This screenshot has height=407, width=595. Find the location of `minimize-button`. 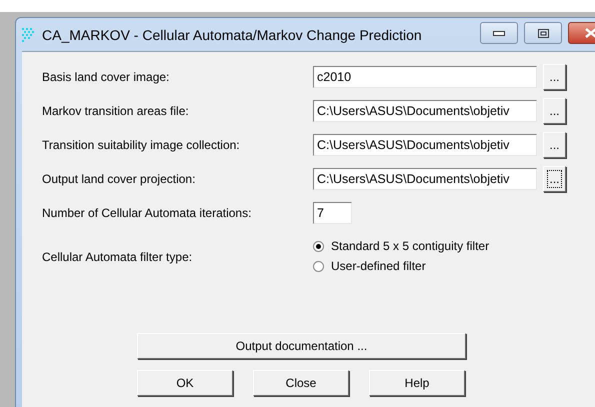

minimize-button is located at coordinates (499, 33).